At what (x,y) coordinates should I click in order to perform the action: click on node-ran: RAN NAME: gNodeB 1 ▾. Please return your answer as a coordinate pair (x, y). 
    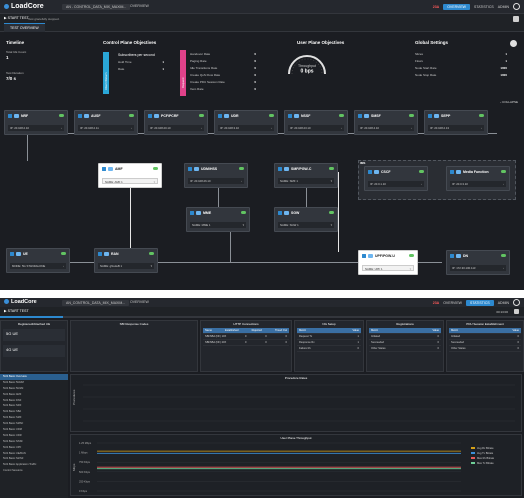
    Looking at the image, I should click on (126, 260).